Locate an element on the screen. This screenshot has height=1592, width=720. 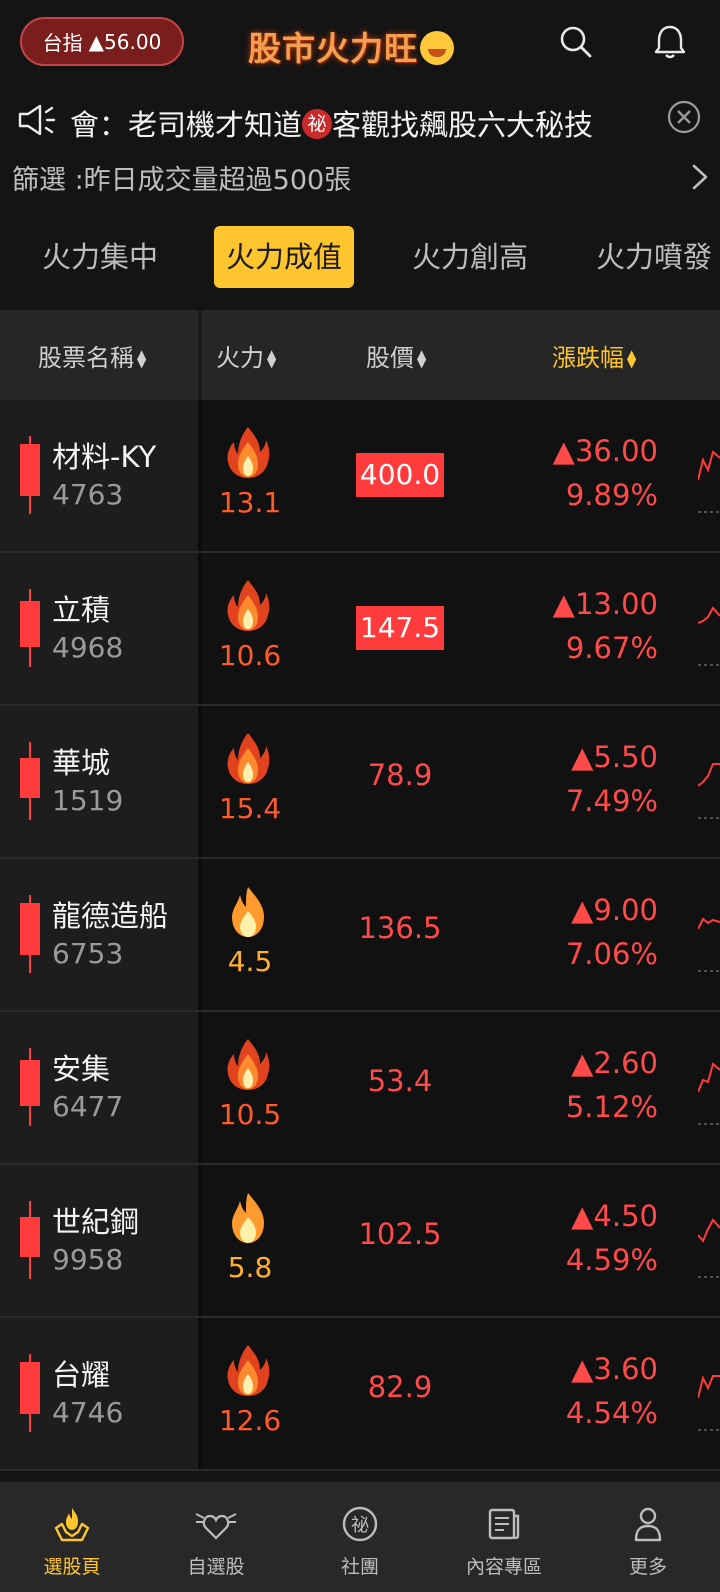
percent-change: 7.06% is located at coordinates (611, 954).